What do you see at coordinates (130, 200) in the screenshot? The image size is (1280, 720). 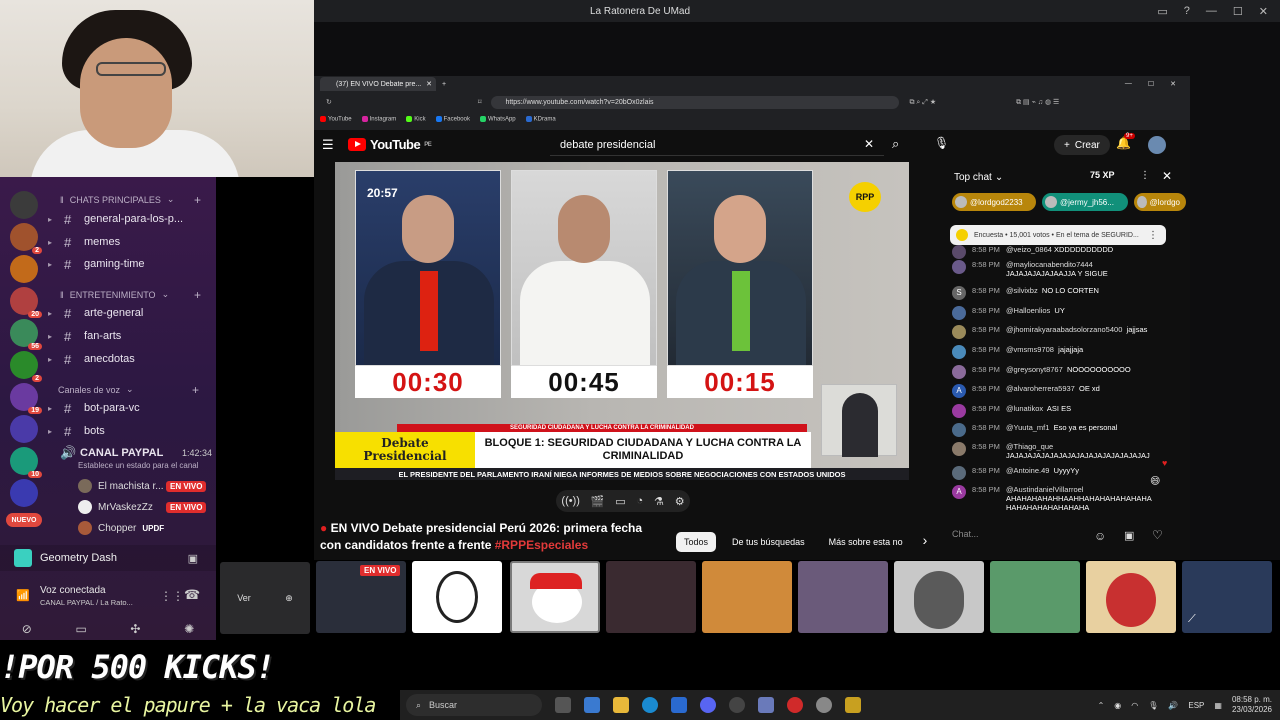 I see `category-chats-principales: ‖ CHATS PRINCIPALES ⌄ +` at bounding box center [130, 200].